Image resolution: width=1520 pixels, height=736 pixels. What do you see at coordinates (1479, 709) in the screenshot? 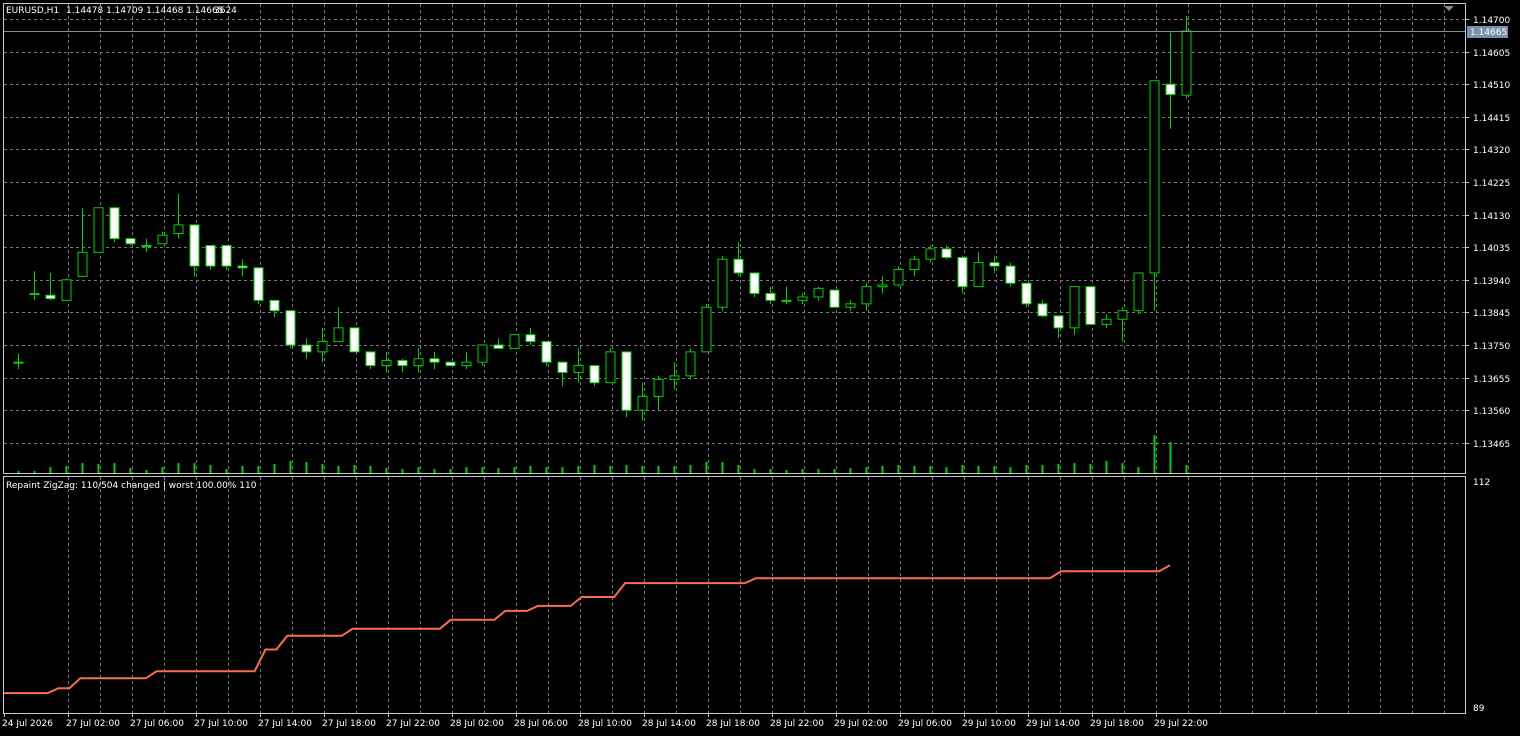
I see `indicator-scale-bottom: 89` at bounding box center [1479, 709].